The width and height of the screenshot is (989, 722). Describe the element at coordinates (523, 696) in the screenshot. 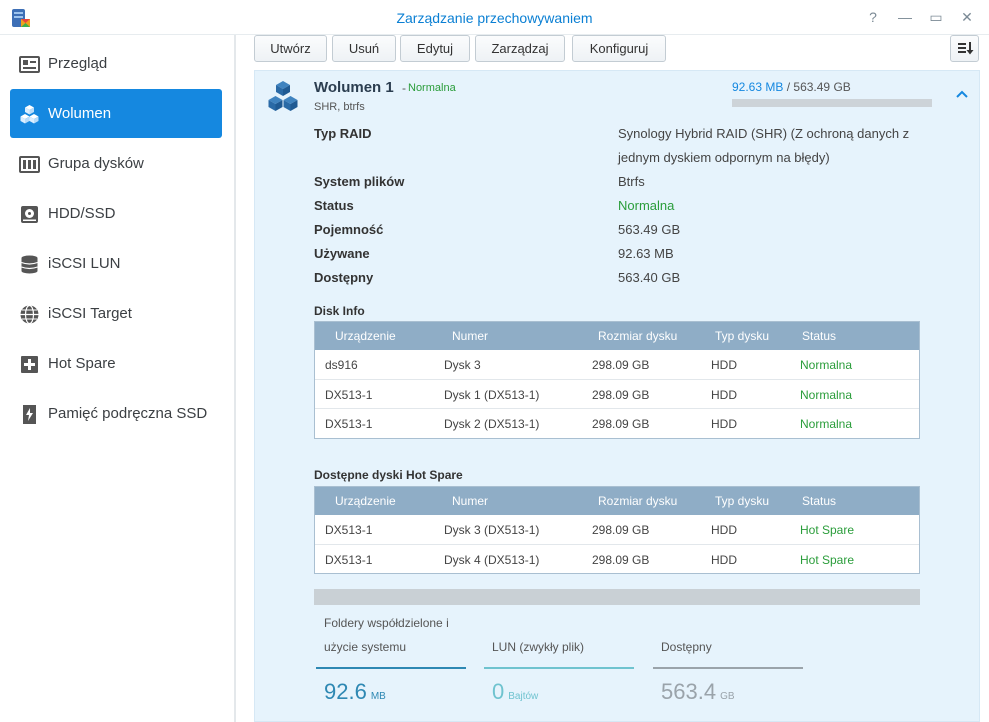

I see `stat-unit: Bajtów` at that location.